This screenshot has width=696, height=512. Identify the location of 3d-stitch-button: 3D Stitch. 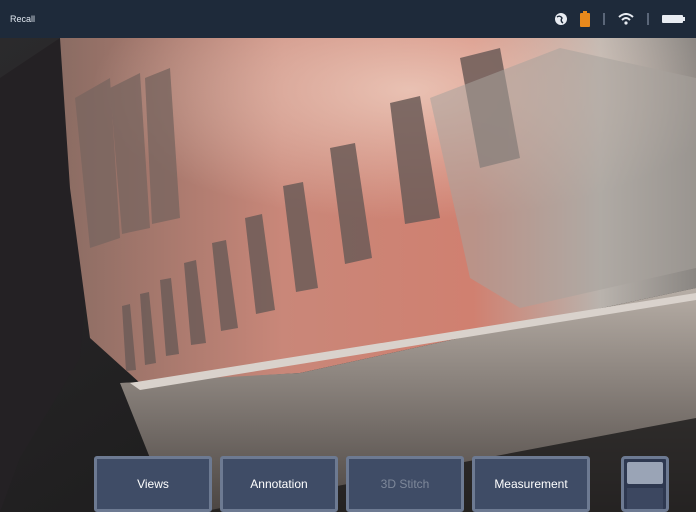
(405, 484).